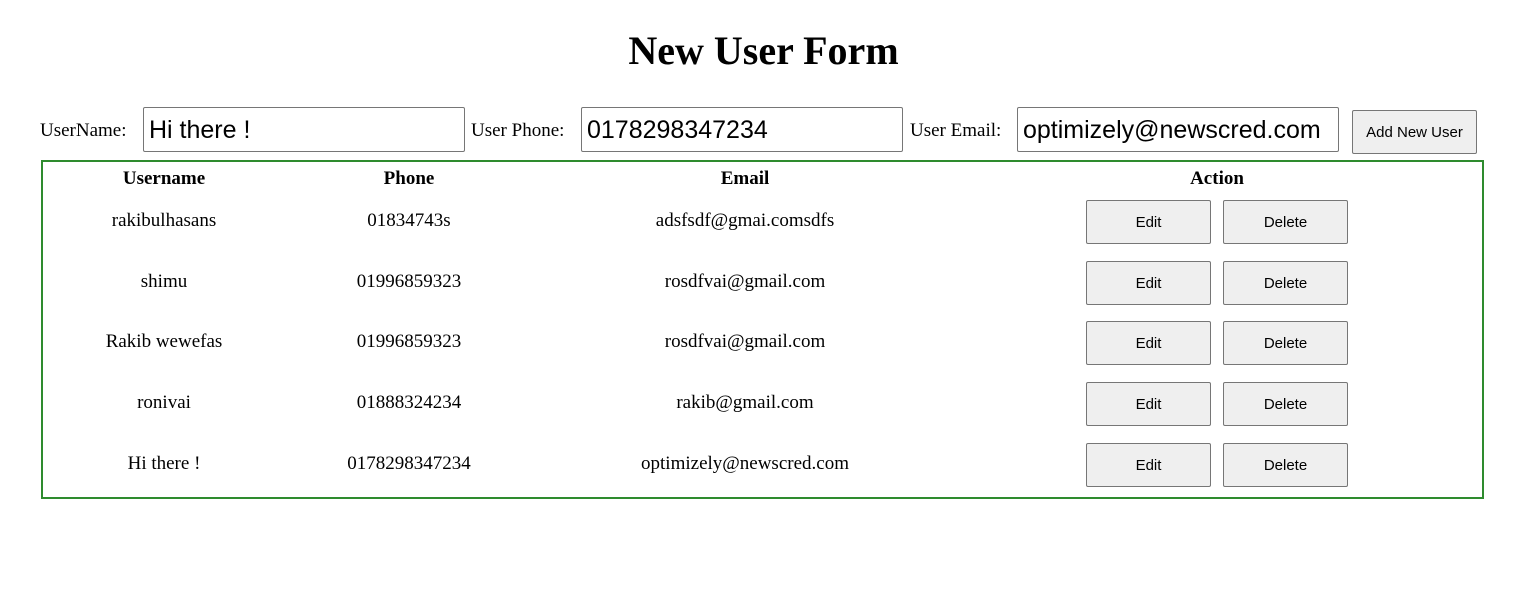  I want to click on header-phone: Phone, so click(409, 178).